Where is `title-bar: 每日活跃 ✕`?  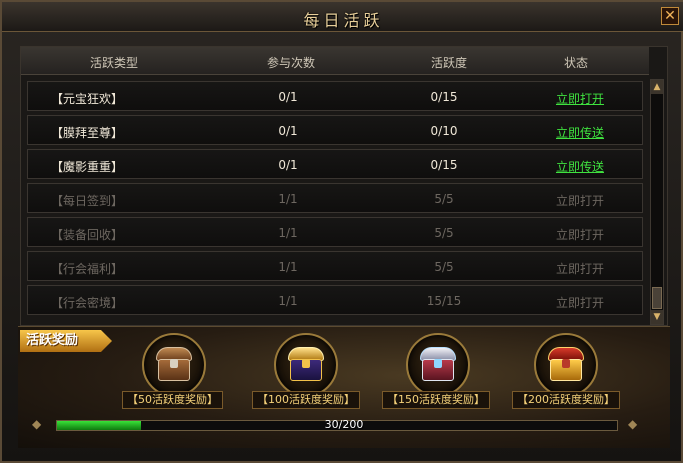
title-bar: 每日活跃 ✕ is located at coordinates (342, 17).